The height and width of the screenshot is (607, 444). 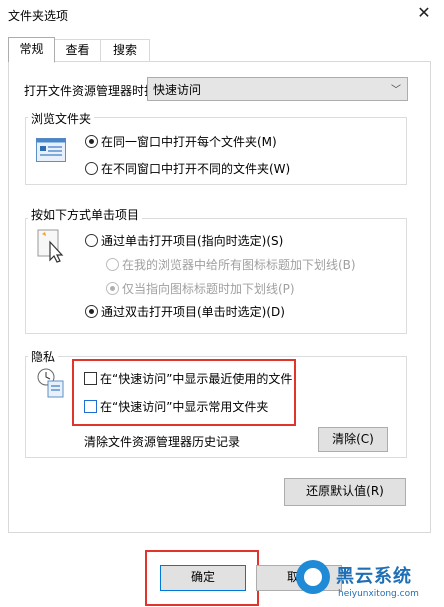 I want to click on browse-folders-title: 浏览文件夹, so click(x=61, y=118).